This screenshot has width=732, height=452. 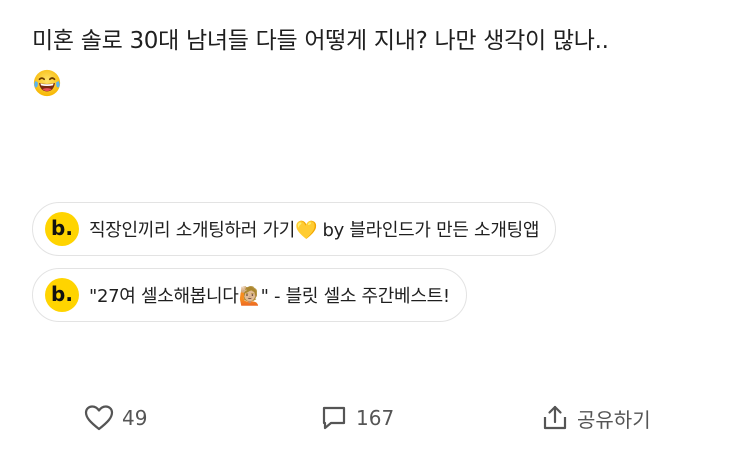 What do you see at coordinates (614, 419) in the screenshot?
I see `share-label: 공유하기` at bounding box center [614, 419].